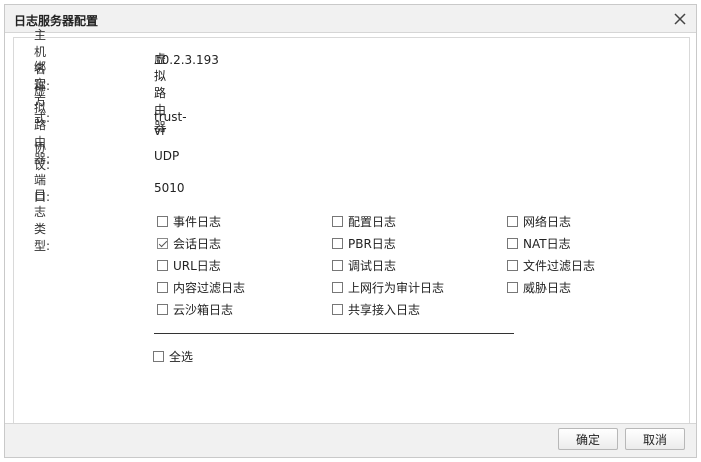 The height and width of the screenshot is (462, 701). What do you see at coordinates (337, 243) in the screenshot?
I see `checkbox-pbr-log-box` at bounding box center [337, 243].